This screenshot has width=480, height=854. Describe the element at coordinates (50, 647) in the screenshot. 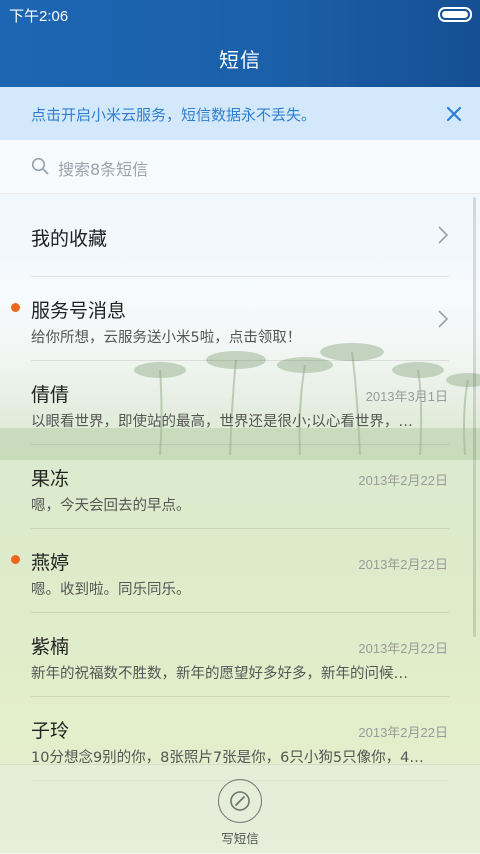

I see `conversation-name: 紫楠` at that location.